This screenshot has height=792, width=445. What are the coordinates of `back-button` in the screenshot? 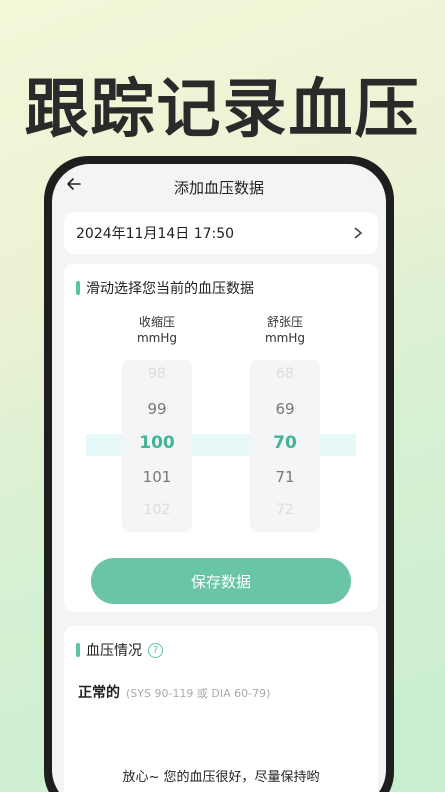 It's located at (74, 184).